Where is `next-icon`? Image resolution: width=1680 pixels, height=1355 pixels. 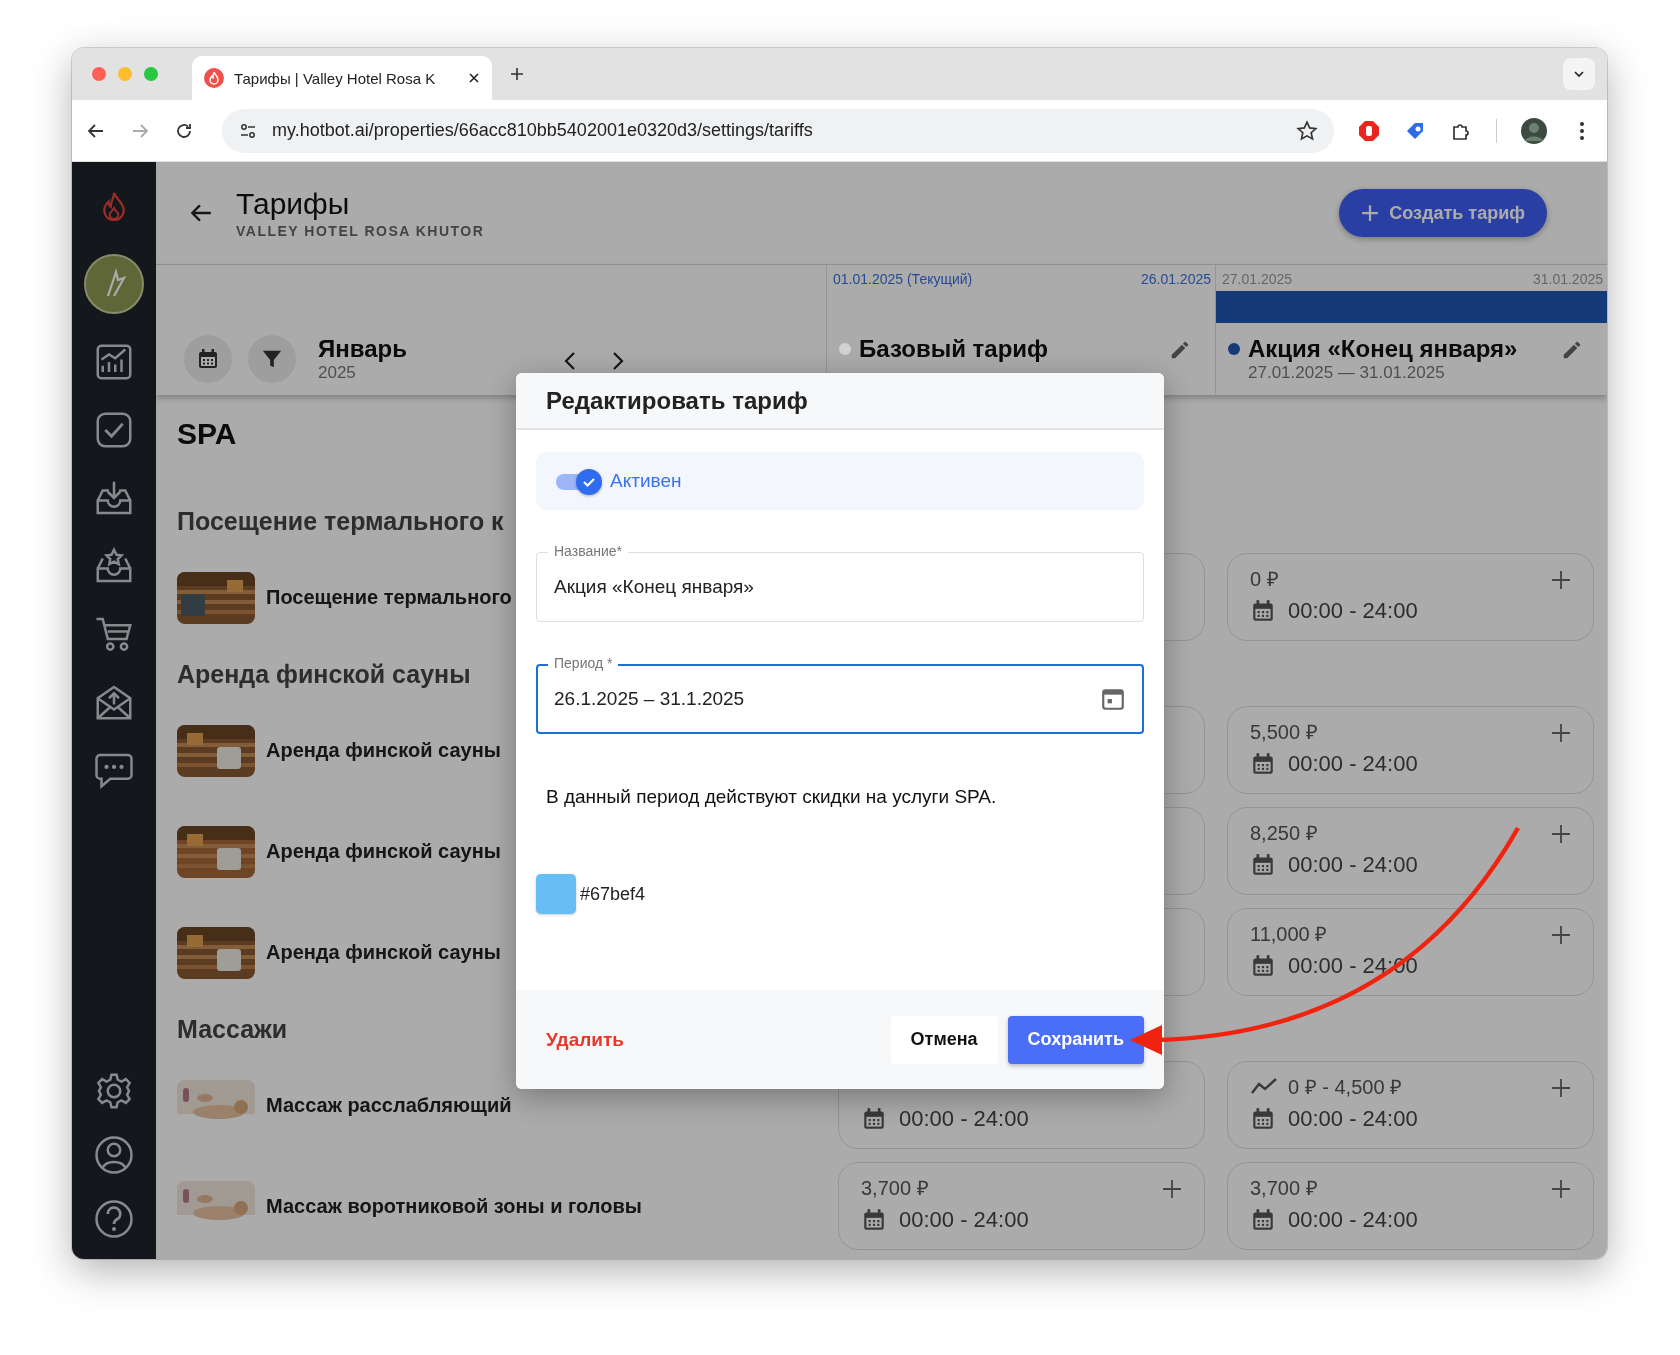 next-icon is located at coordinates (618, 361).